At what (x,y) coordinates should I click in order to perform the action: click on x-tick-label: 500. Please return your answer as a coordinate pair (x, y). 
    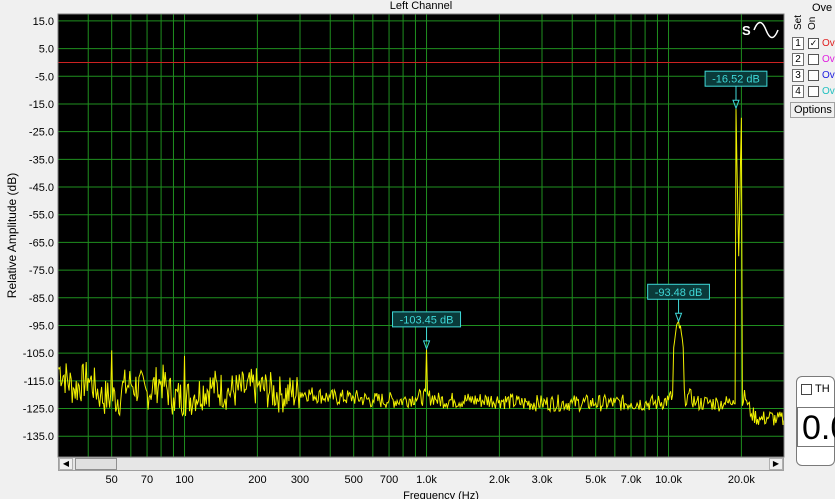
    Looking at the image, I should click on (354, 480).